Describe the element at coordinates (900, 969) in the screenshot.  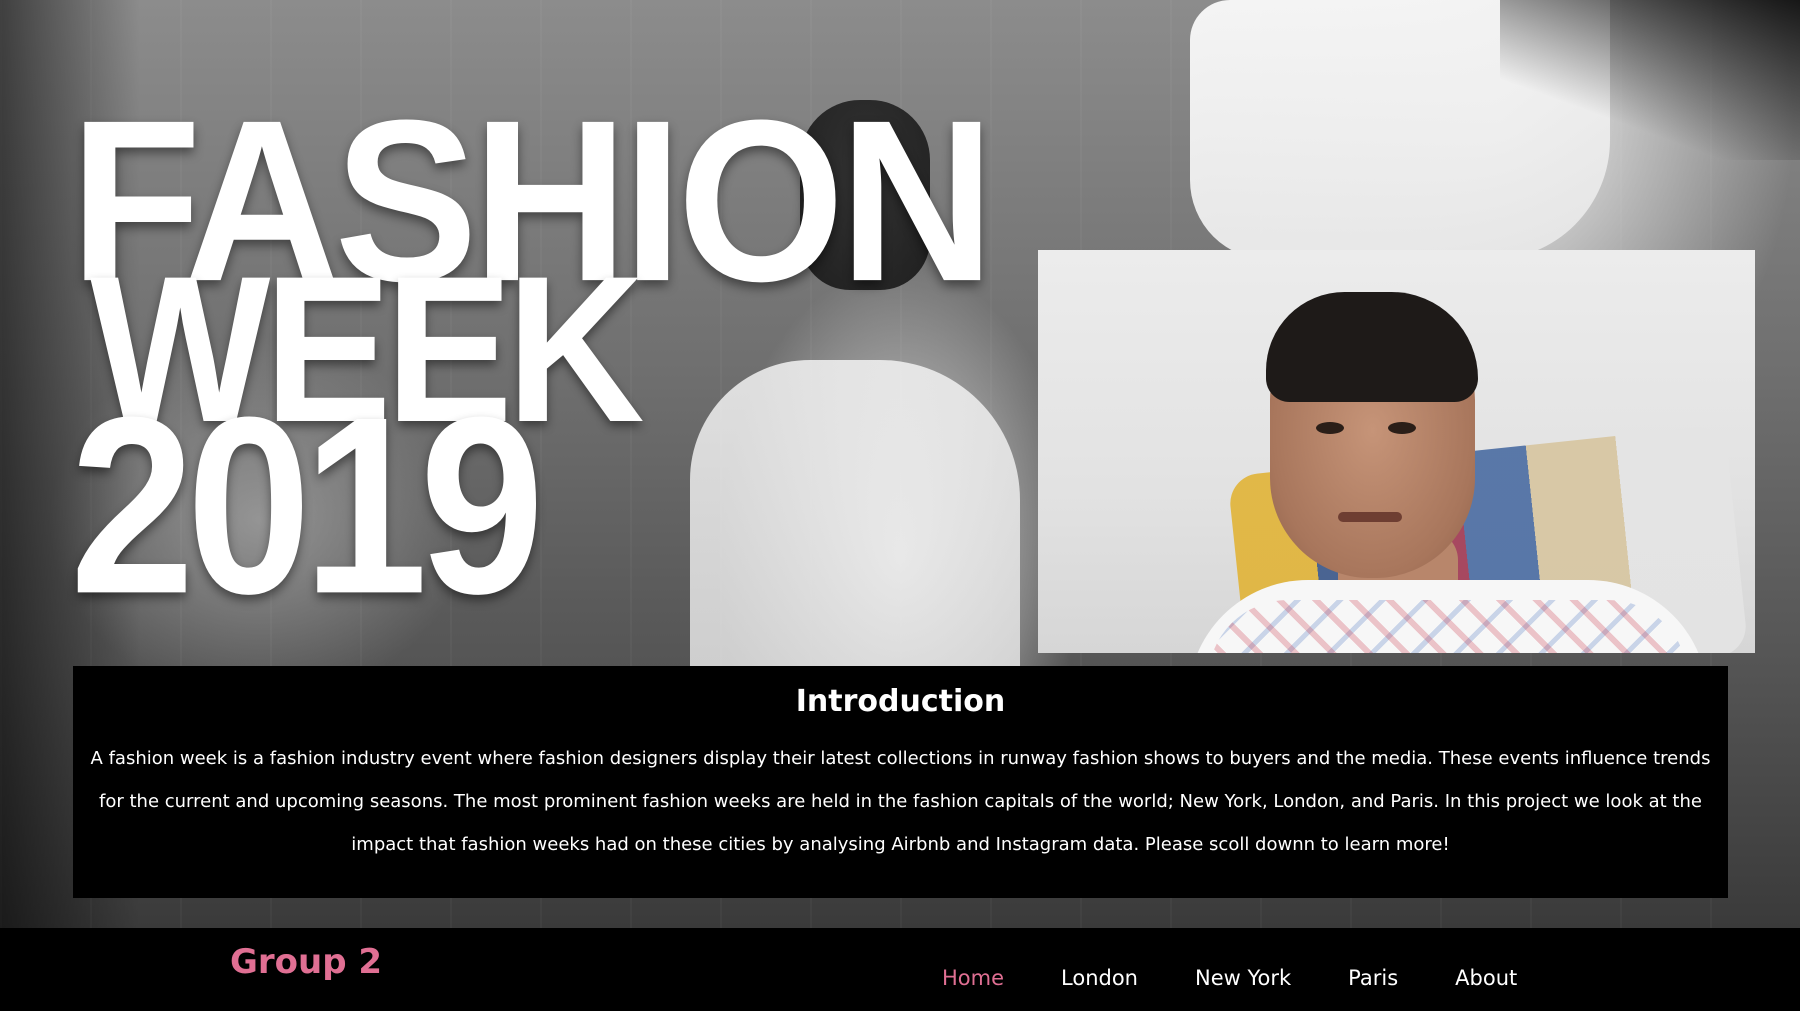
I see `navbar: Group 2 Home London New York Paris About` at that location.